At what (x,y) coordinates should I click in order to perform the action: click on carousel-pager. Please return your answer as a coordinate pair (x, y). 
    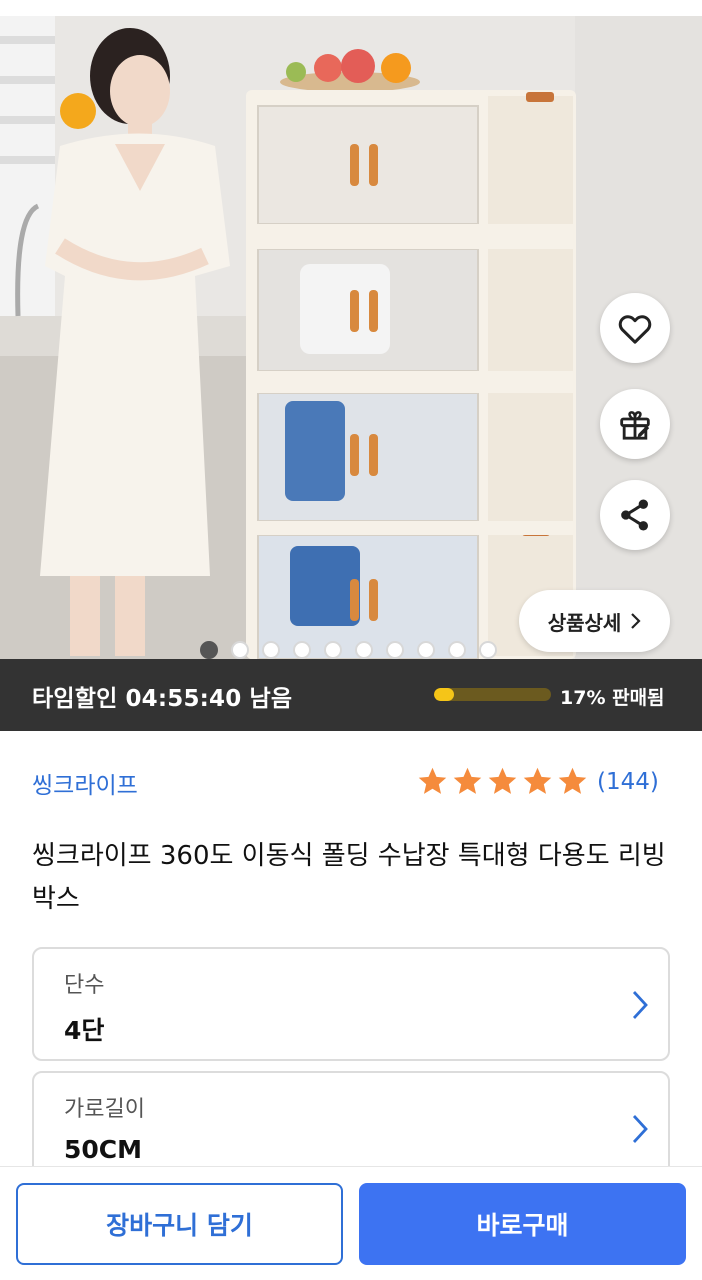
    Looking at the image, I should click on (348, 650).